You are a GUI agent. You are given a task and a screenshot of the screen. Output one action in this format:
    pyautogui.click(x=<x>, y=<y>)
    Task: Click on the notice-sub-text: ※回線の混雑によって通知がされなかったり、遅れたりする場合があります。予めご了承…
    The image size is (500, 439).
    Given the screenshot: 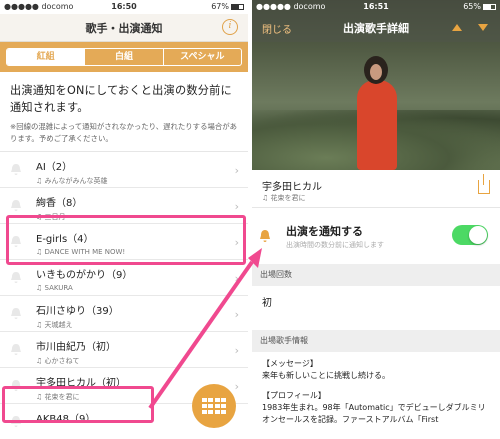 What is the action you would take?
    pyautogui.click(x=124, y=132)
    